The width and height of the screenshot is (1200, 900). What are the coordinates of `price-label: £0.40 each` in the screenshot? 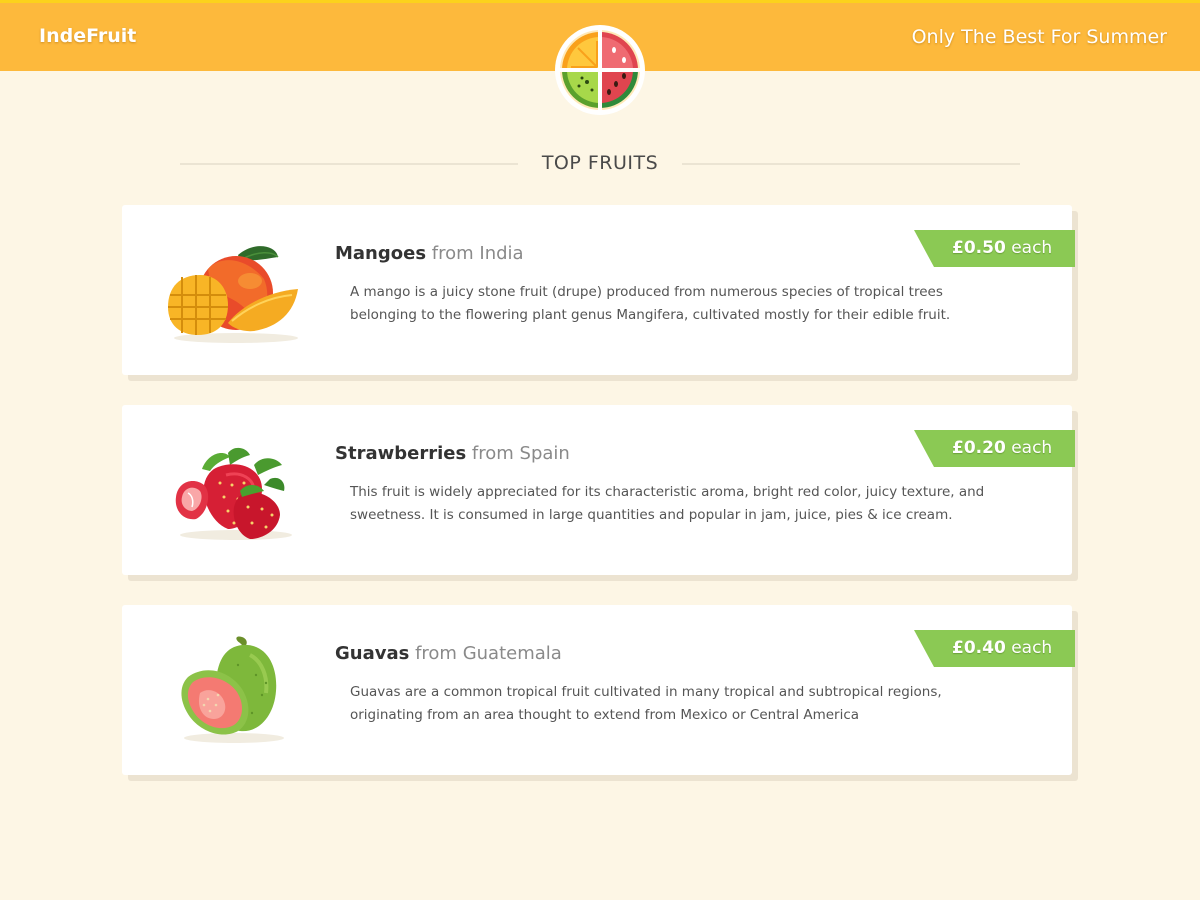 It's located at (1002, 648).